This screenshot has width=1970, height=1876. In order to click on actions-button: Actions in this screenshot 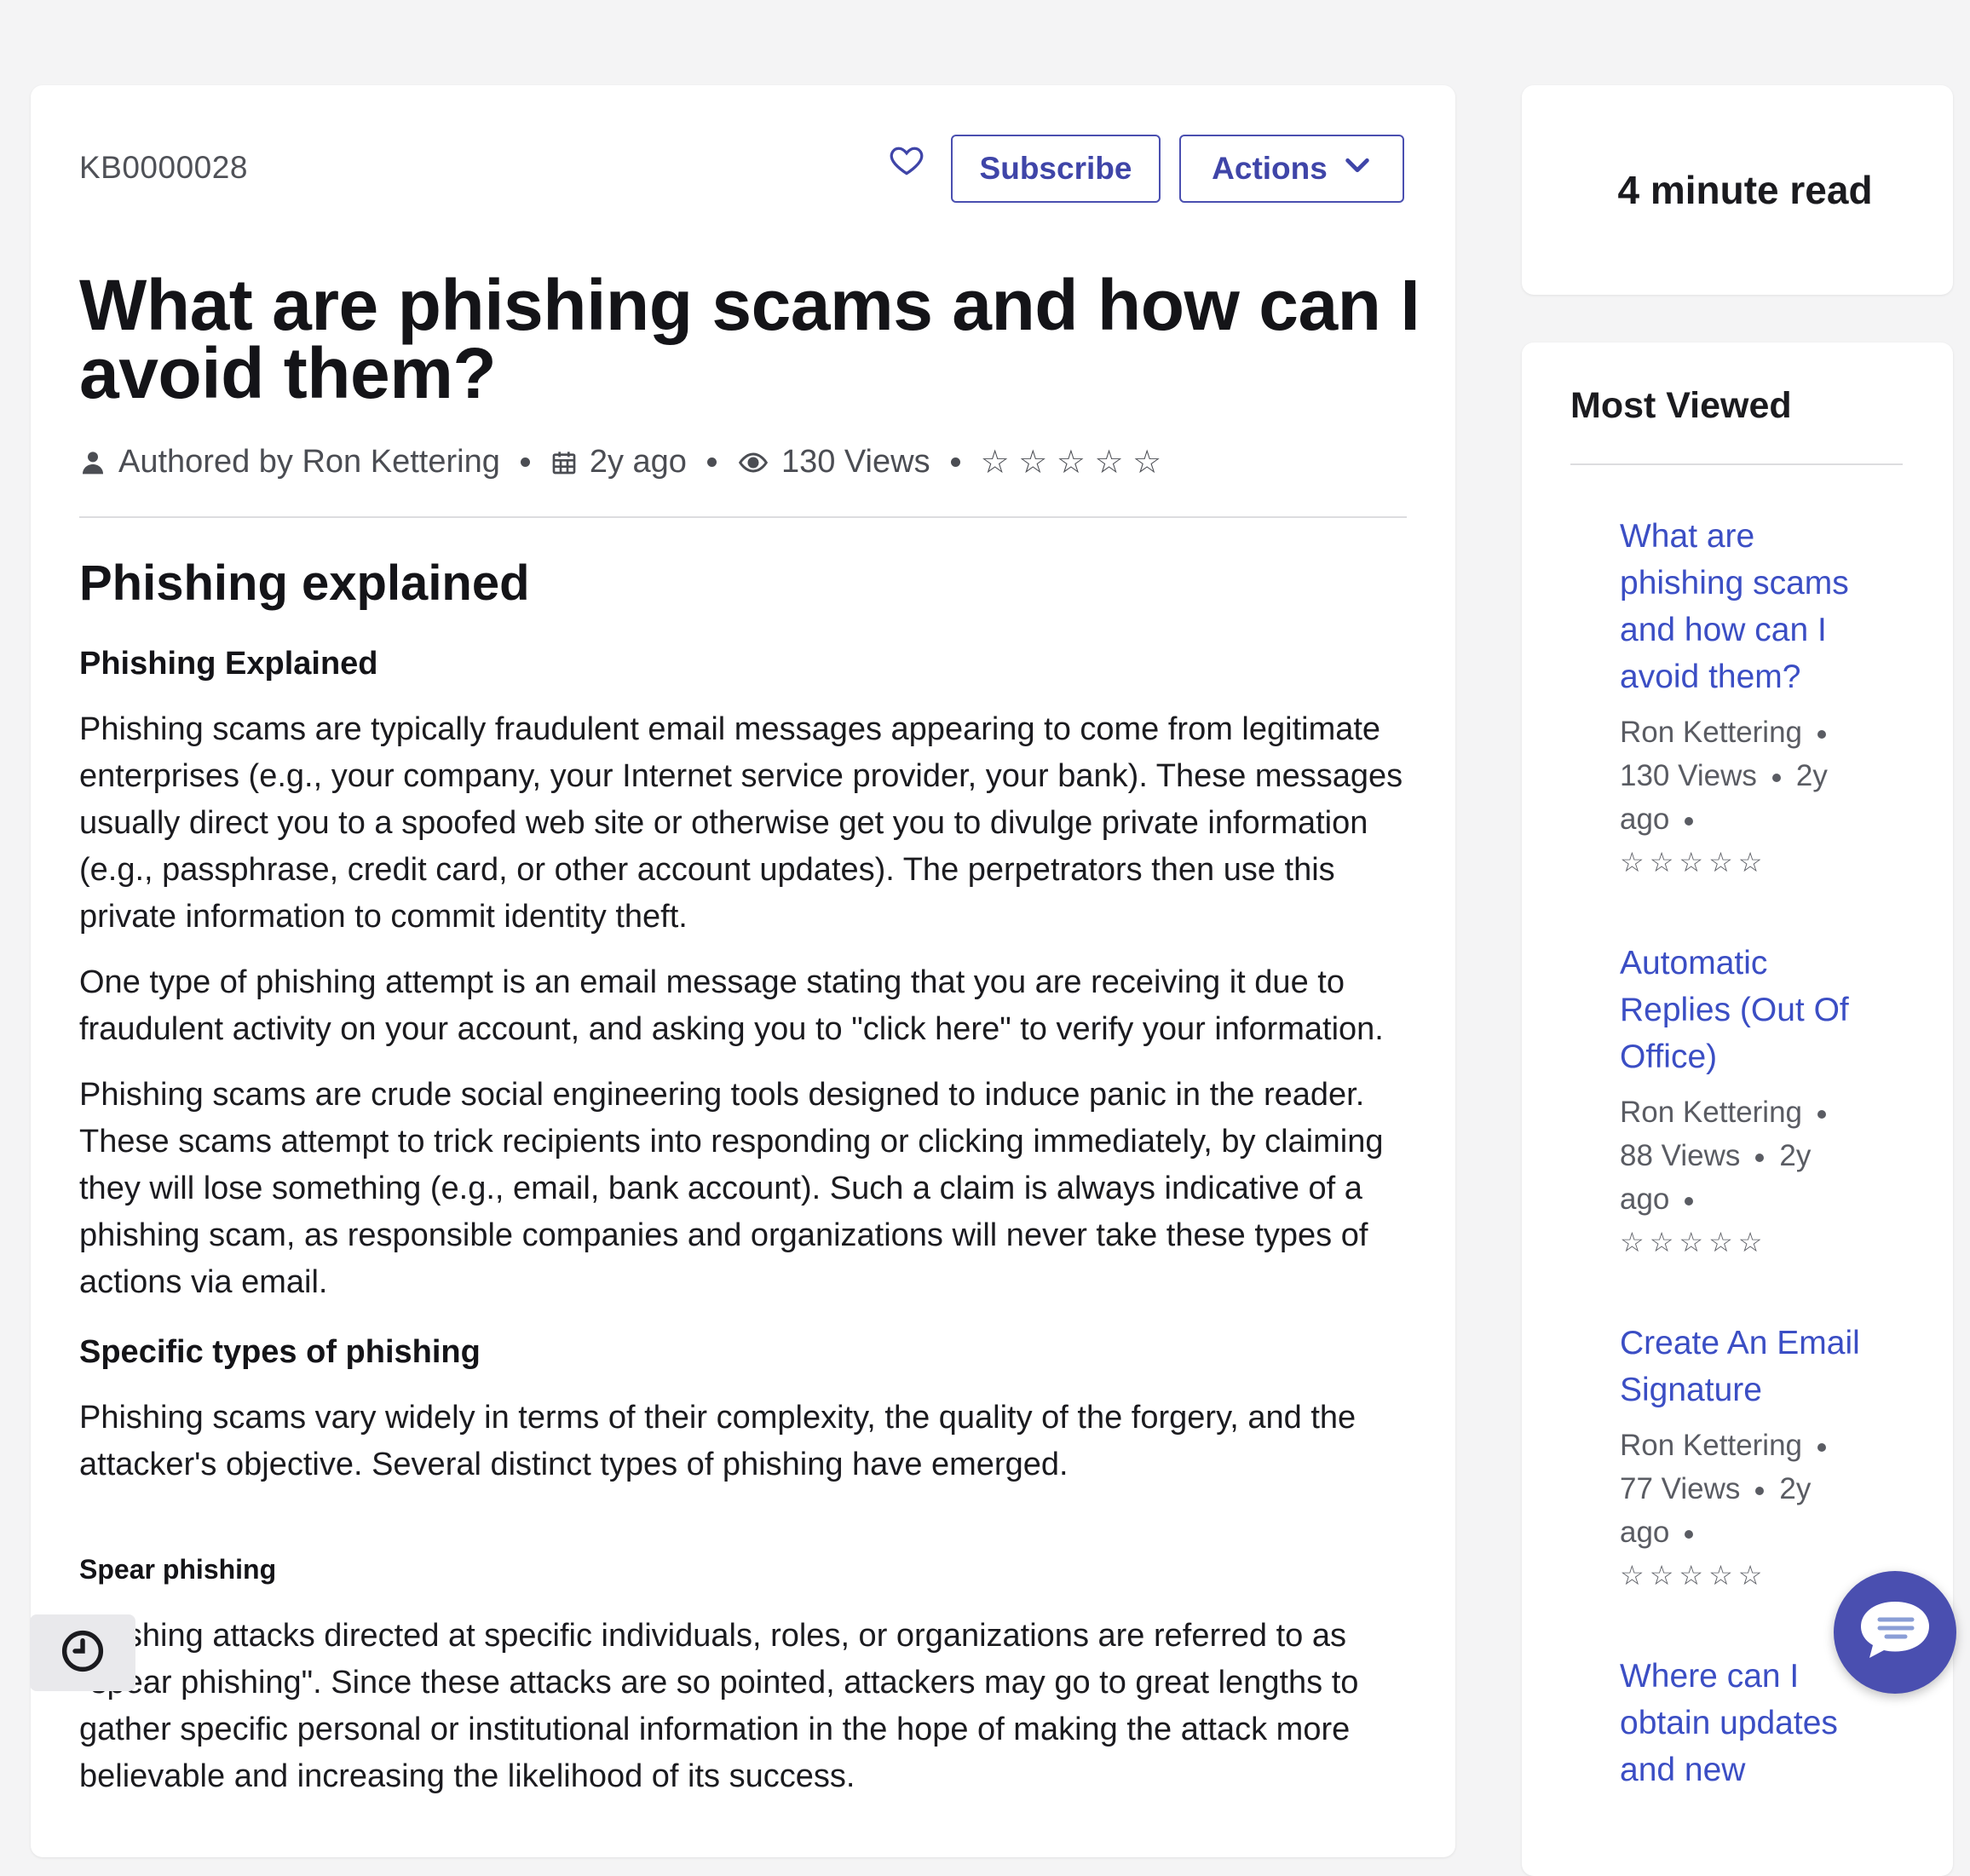, I will do `click(1291, 169)`.